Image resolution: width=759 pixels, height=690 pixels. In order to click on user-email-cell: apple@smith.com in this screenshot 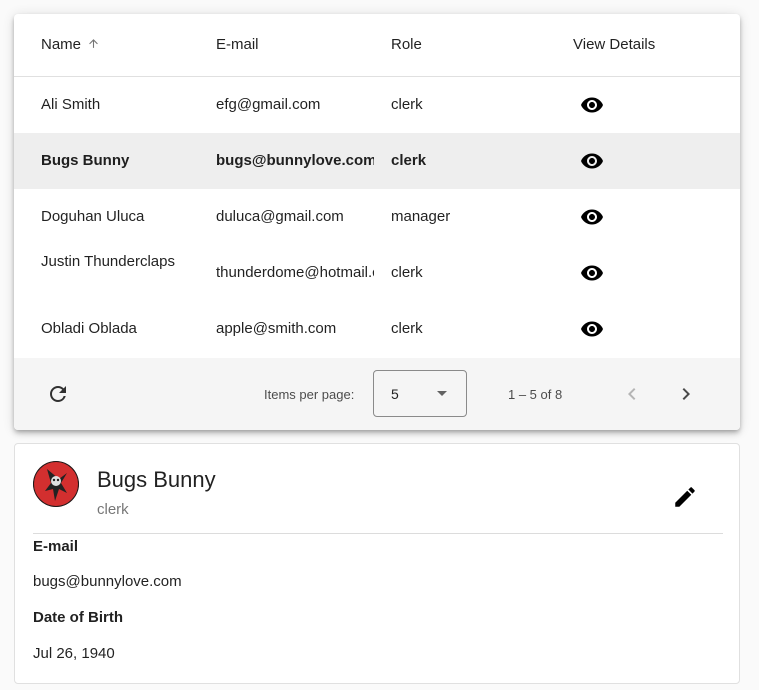, I will do `click(276, 328)`.